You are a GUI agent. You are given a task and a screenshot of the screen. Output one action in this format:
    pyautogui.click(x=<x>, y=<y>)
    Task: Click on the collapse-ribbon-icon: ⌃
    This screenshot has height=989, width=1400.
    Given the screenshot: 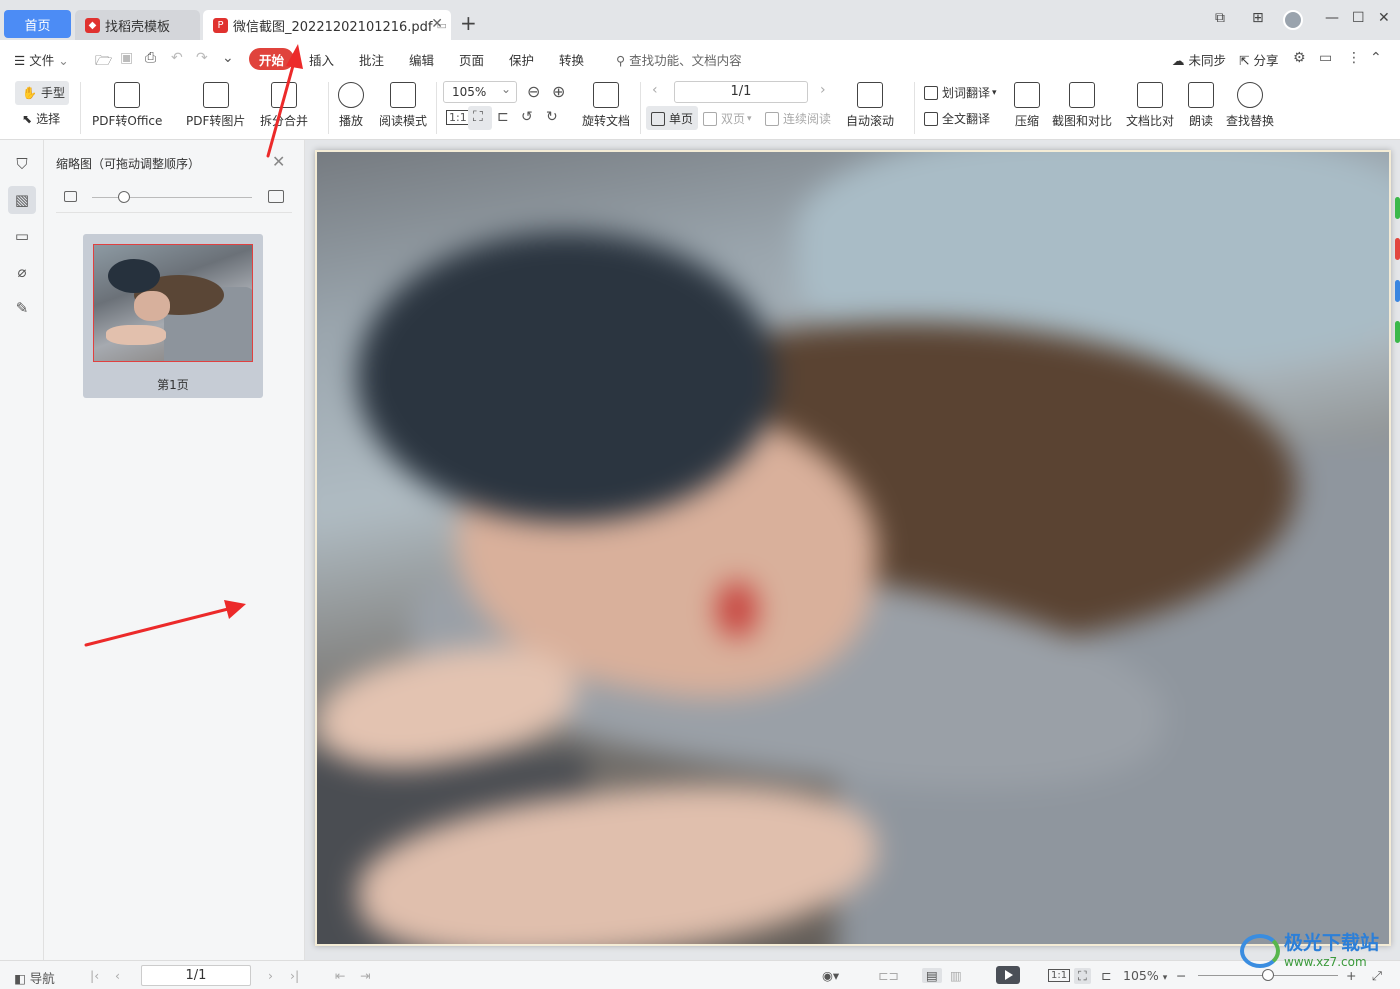 What is the action you would take?
    pyautogui.click(x=1376, y=58)
    